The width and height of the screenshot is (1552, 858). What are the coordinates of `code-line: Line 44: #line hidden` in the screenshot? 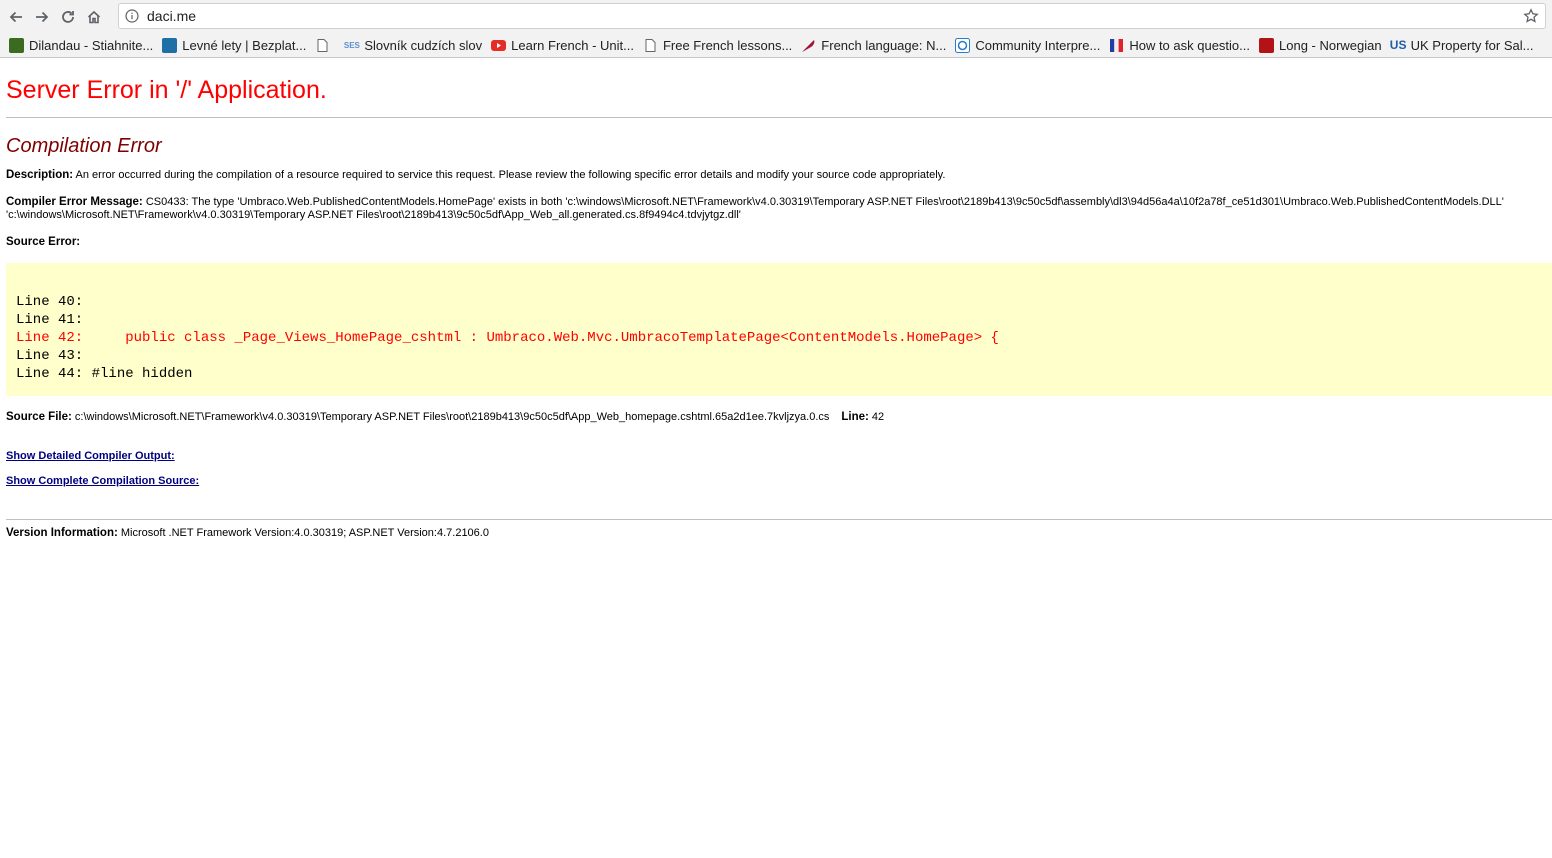 It's located at (104, 374).